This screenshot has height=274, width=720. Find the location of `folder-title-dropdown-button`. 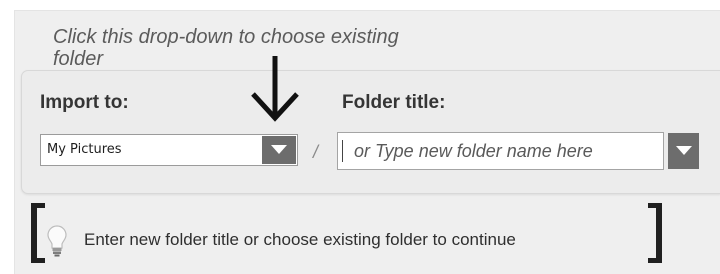

folder-title-dropdown-button is located at coordinates (683, 151).